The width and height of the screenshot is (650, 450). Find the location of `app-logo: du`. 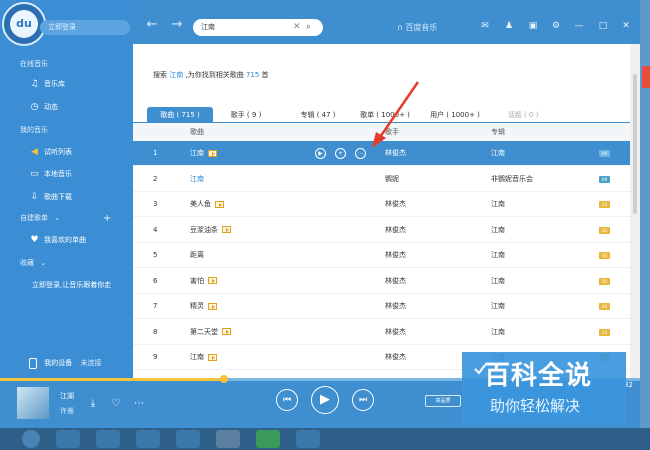

app-logo: du is located at coordinates (24, 24).